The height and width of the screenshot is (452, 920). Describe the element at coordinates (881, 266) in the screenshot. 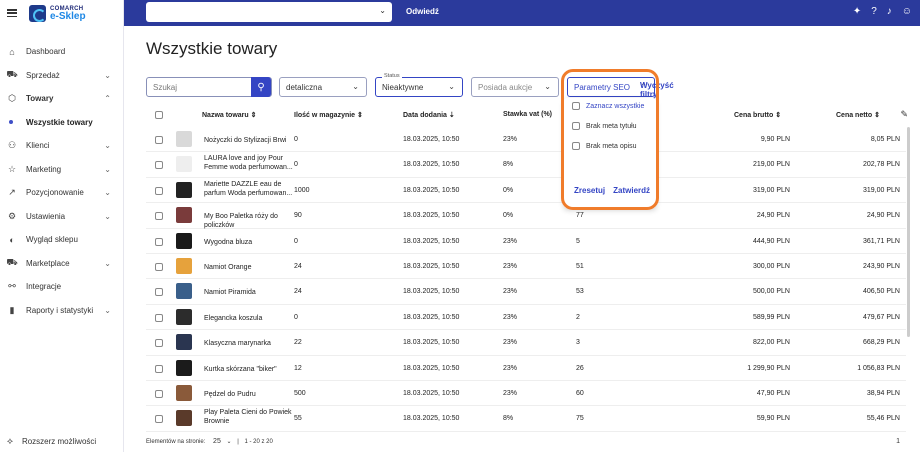

I see `net-price-cell: 243,90 PLN` at that location.